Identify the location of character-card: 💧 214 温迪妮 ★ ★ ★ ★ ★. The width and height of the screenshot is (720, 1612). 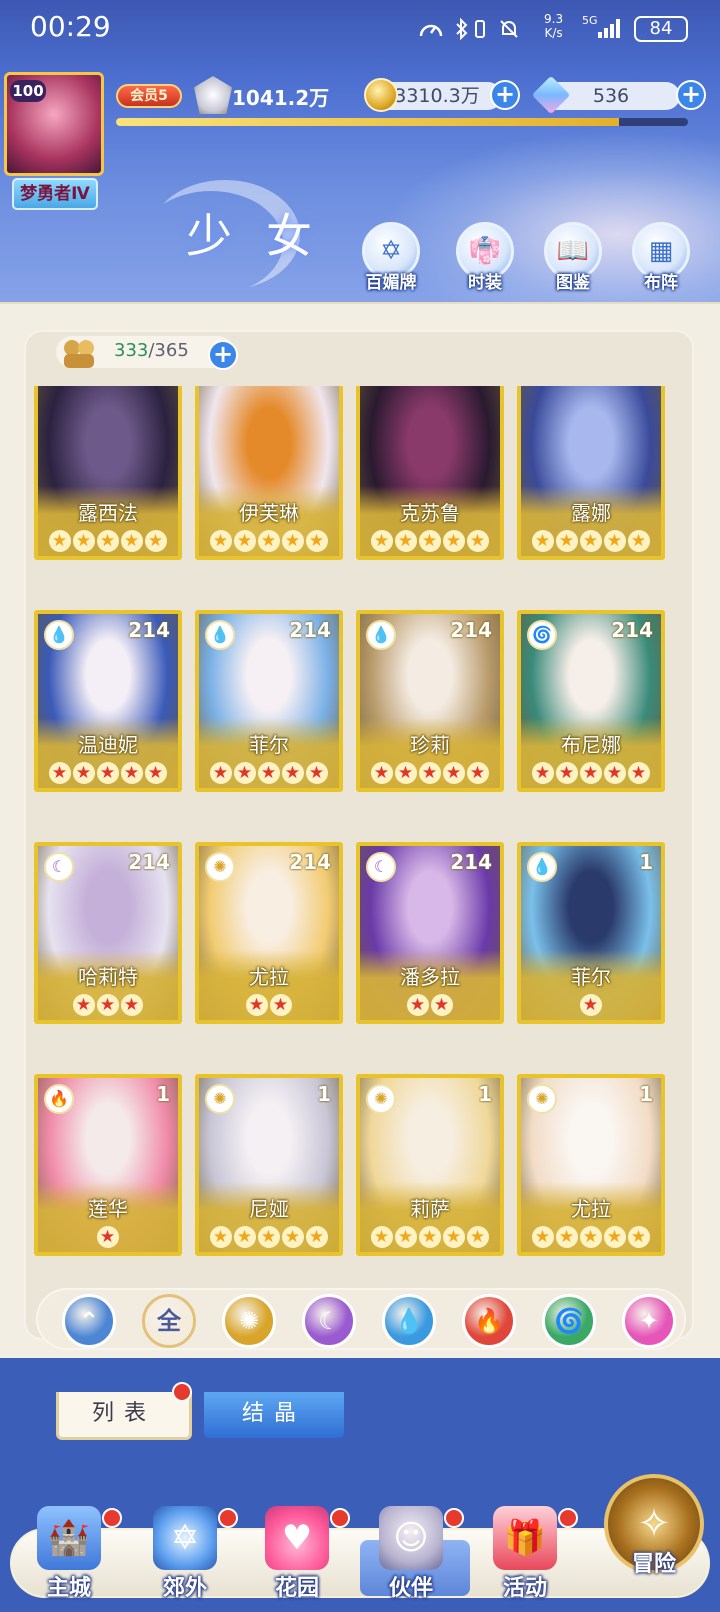
(108, 701).